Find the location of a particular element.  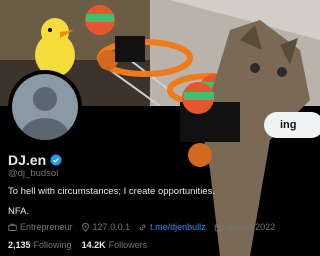

category-item: Entrepreneur is located at coordinates (40, 227).